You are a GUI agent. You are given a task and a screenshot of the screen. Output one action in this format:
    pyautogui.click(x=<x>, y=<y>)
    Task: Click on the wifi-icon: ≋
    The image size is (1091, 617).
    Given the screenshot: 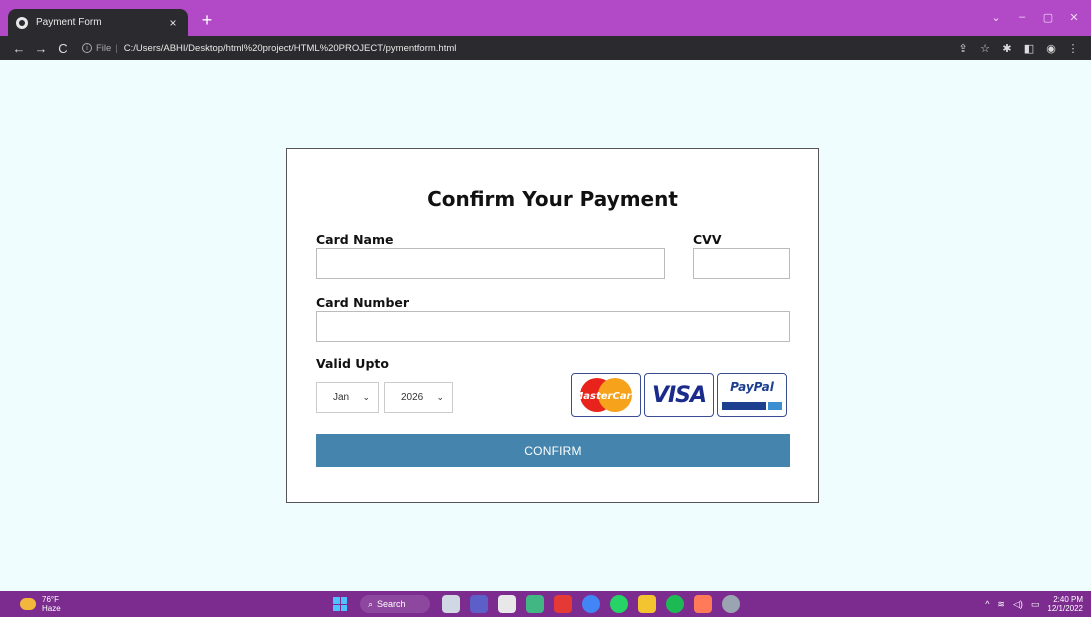 What is the action you would take?
    pyautogui.click(x=1001, y=604)
    